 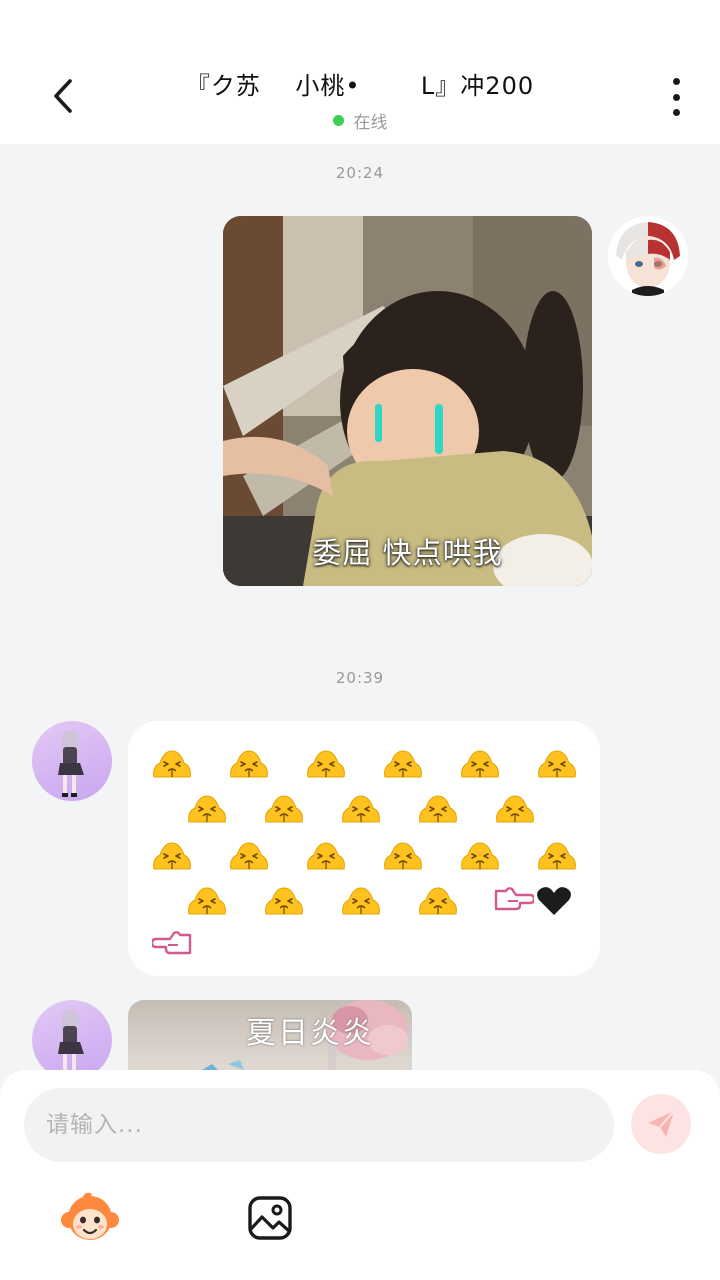 I want to click on chat-title: 『ク苏 小桃• L』冲200, so click(x=360, y=86).